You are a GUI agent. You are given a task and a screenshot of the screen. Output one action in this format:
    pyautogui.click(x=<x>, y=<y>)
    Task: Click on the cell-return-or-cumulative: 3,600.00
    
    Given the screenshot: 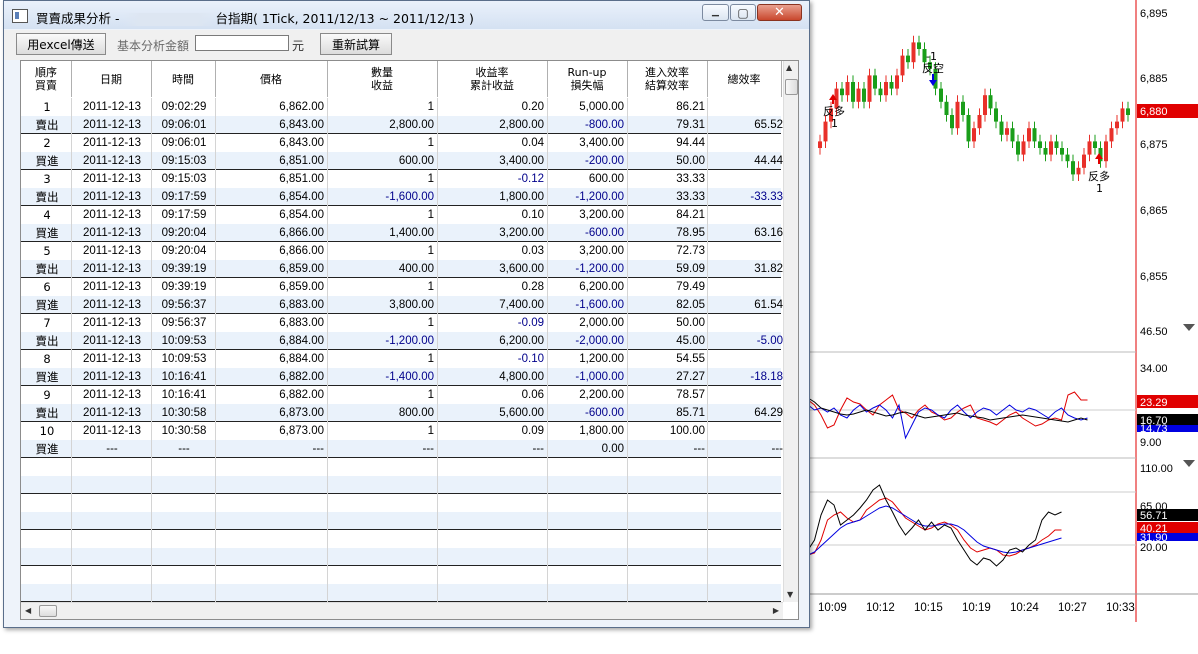 What is the action you would take?
    pyautogui.click(x=521, y=269)
    